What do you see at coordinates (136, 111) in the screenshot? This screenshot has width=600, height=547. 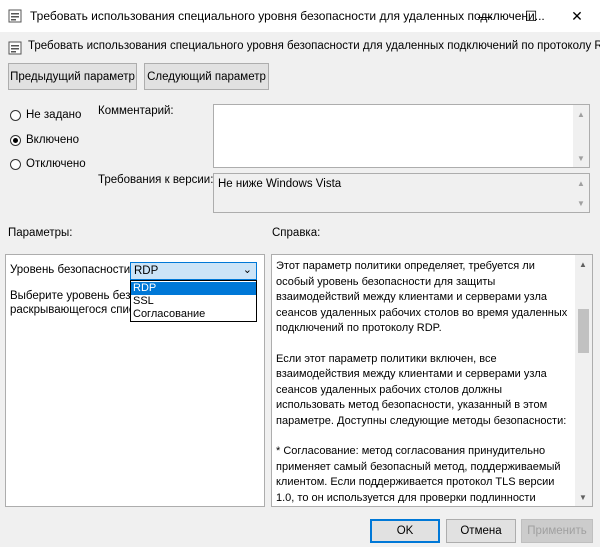 I see `comment-label: Комментарий:` at bounding box center [136, 111].